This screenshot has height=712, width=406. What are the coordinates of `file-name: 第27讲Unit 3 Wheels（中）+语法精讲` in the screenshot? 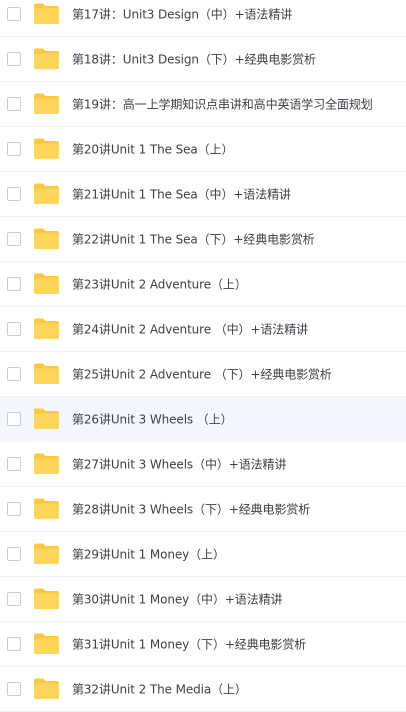 It's located at (179, 464).